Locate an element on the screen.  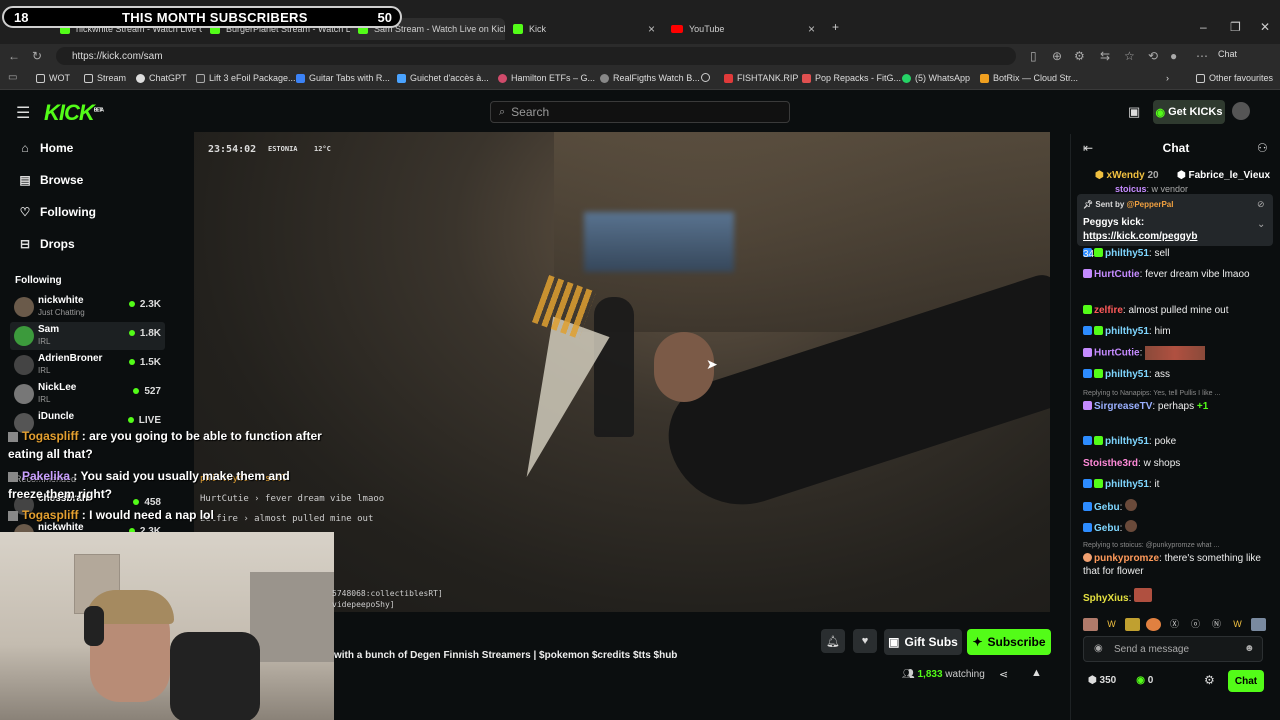
sidebar-item-drops: ⊟ Drops is located at coordinates (46, 244).